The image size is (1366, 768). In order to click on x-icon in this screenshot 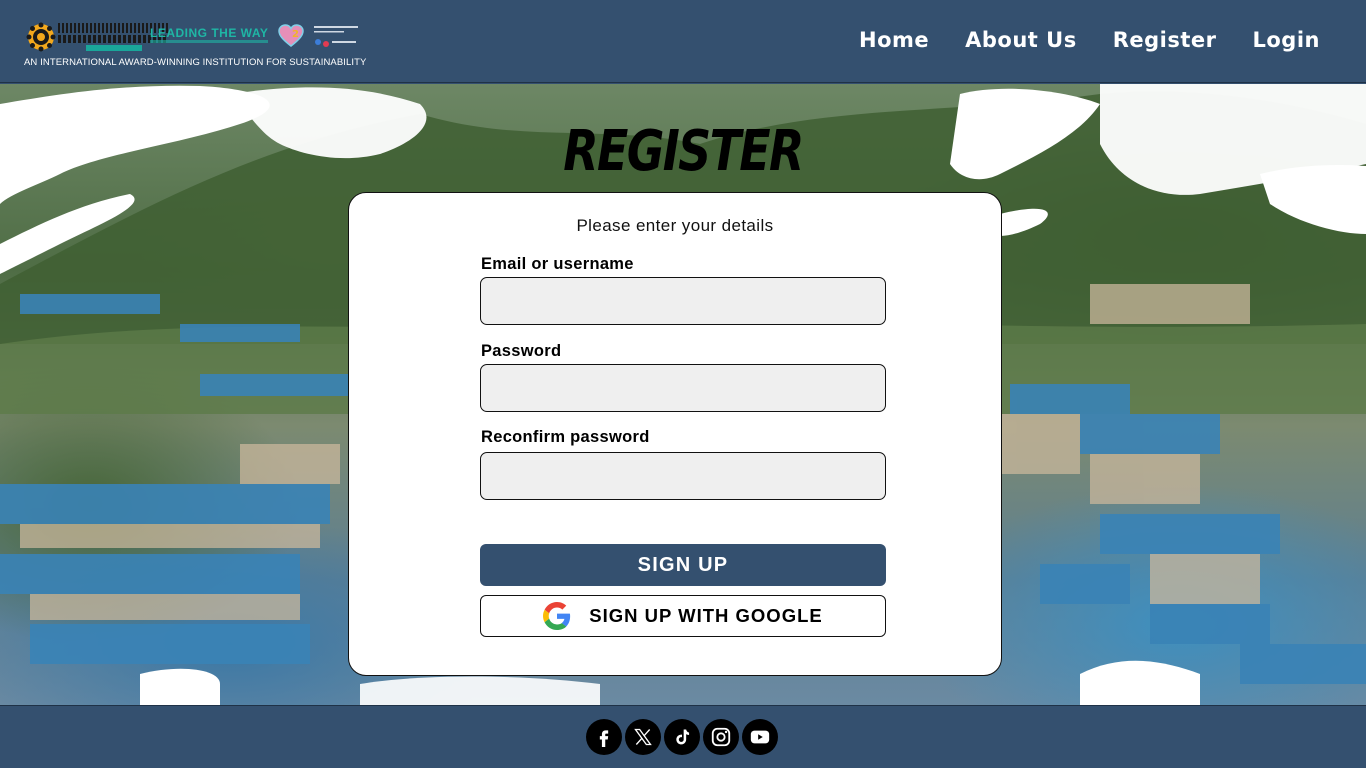, I will do `click(643, 737)`.